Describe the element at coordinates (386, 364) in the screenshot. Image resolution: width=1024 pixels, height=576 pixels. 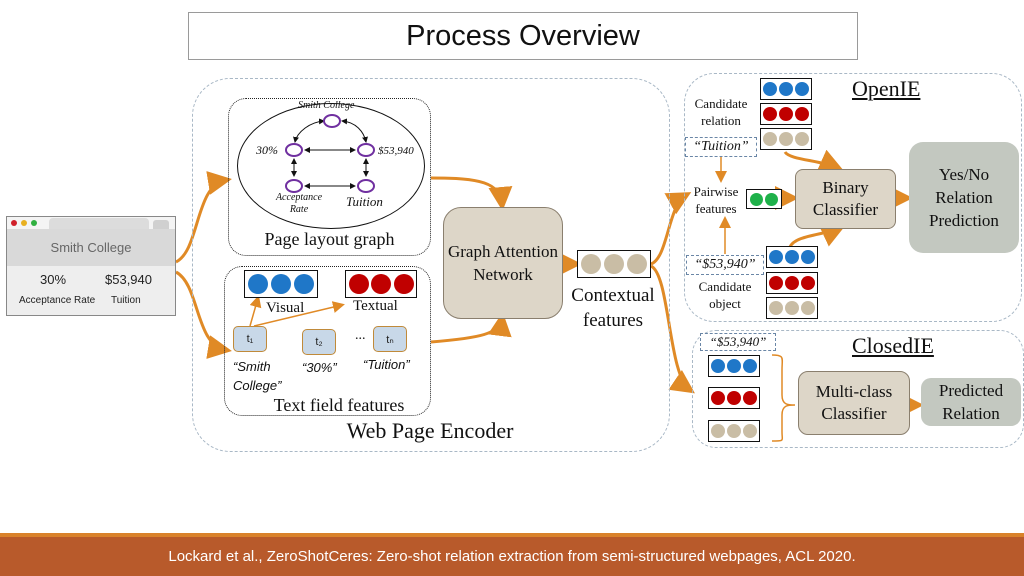
I see `token-tn-text: “Tuition”` at that location.